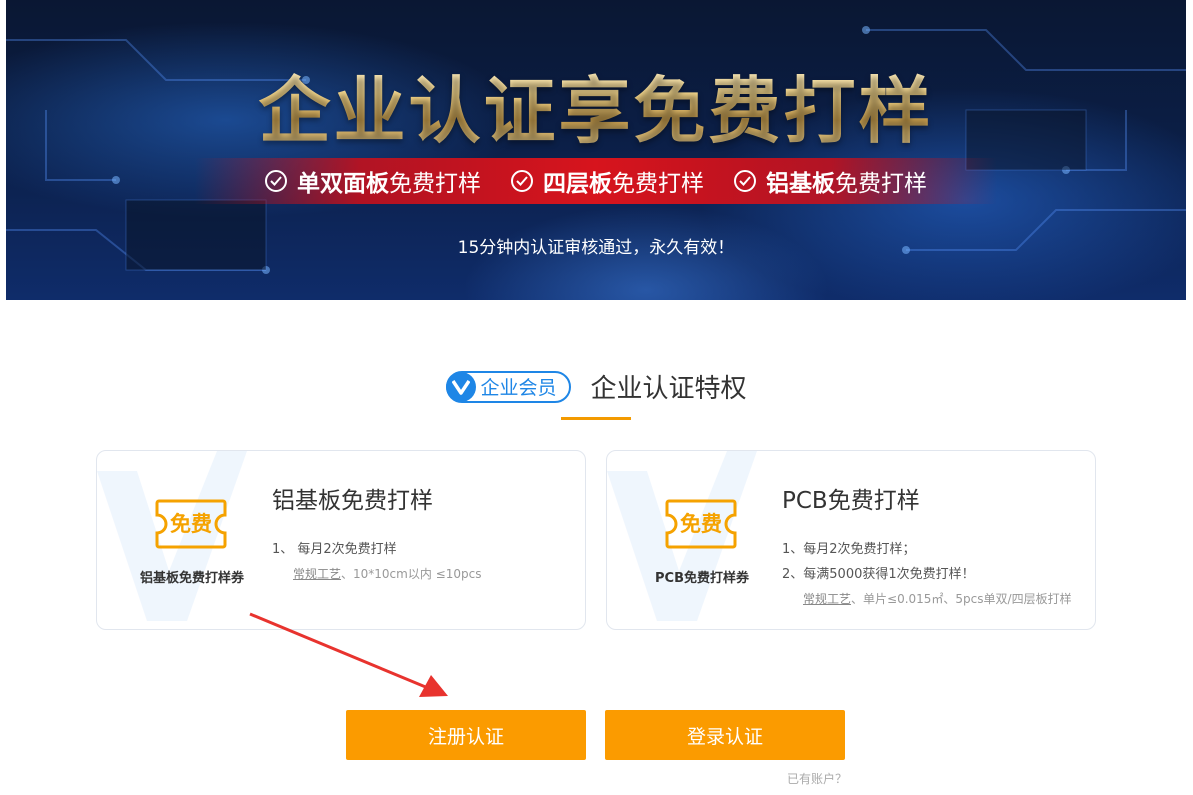  Describe the element at coordinates (849, 549) in the screenshot. I see `card-line: 1、每月2次免费打样；` at that location.